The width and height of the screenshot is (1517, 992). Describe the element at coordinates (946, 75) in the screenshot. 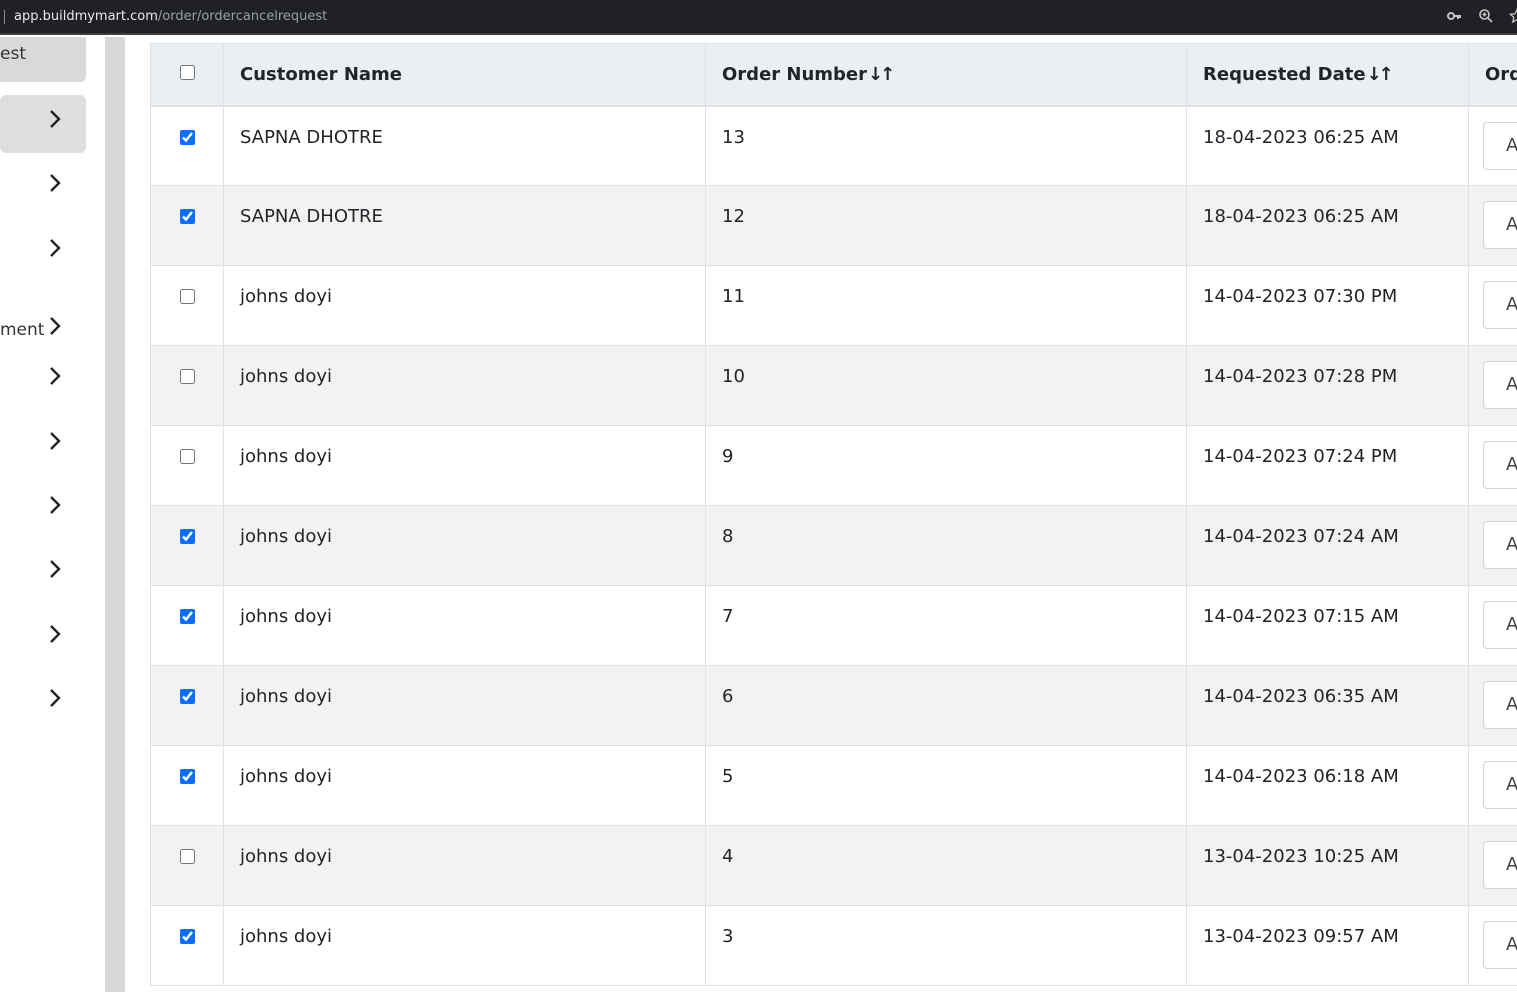

I see `column-header-order-number: Order Number↓↑` at that location.